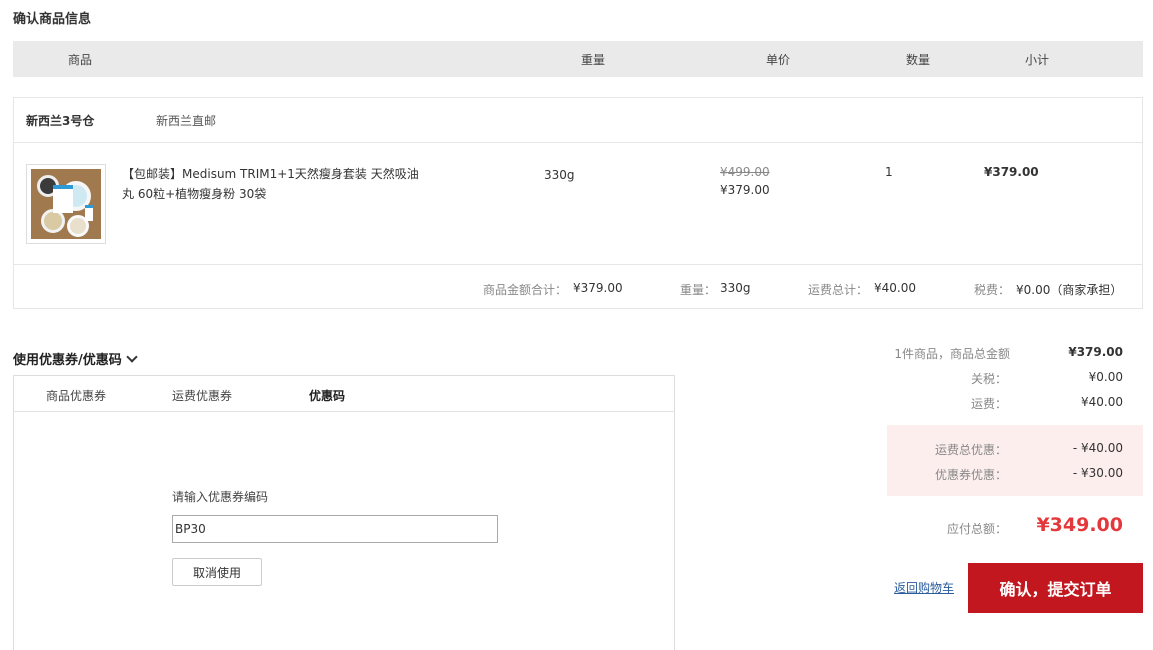 Image resolution: width=1153 pixels, height=650 pixels. I want to click on warehouse-row: 新西兰3号仓 新西兰直邮, so click(578, 120).